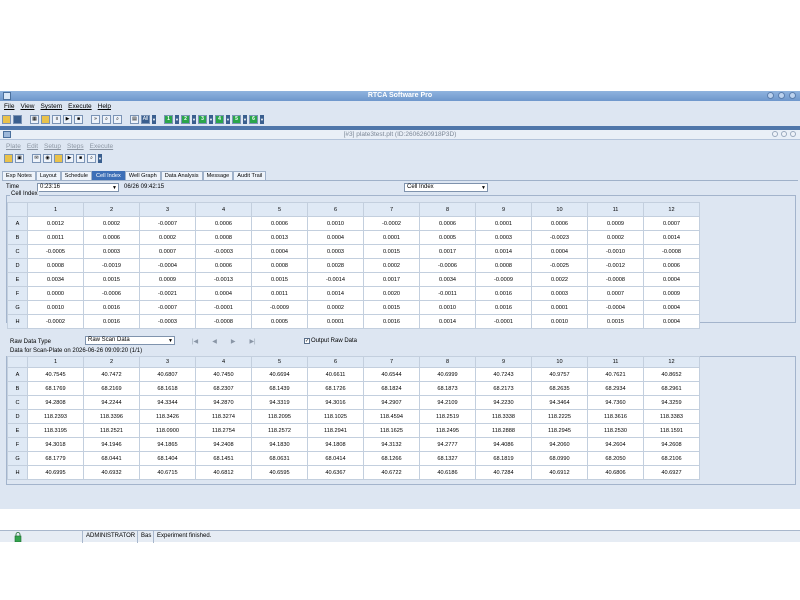  What do you see at coordinates (55, 402) in the screenshot?
I see `well-cell: 94.2808` at bounding box center [55, 402].